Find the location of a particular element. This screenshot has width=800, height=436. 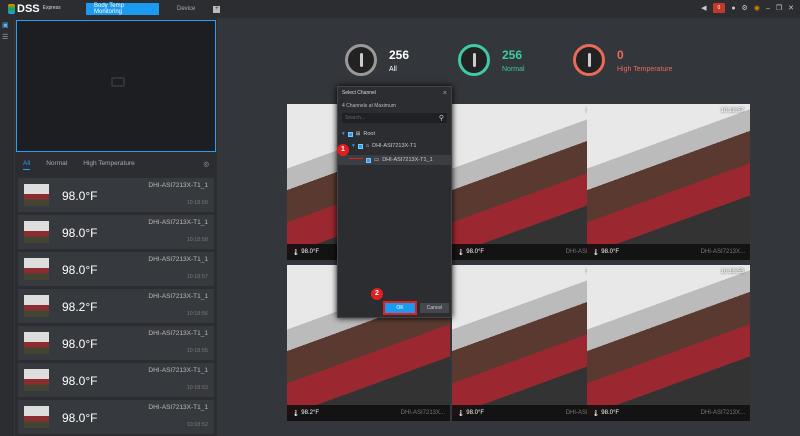

timestamp: 10:18:57 is located at coordinates (197, 277).